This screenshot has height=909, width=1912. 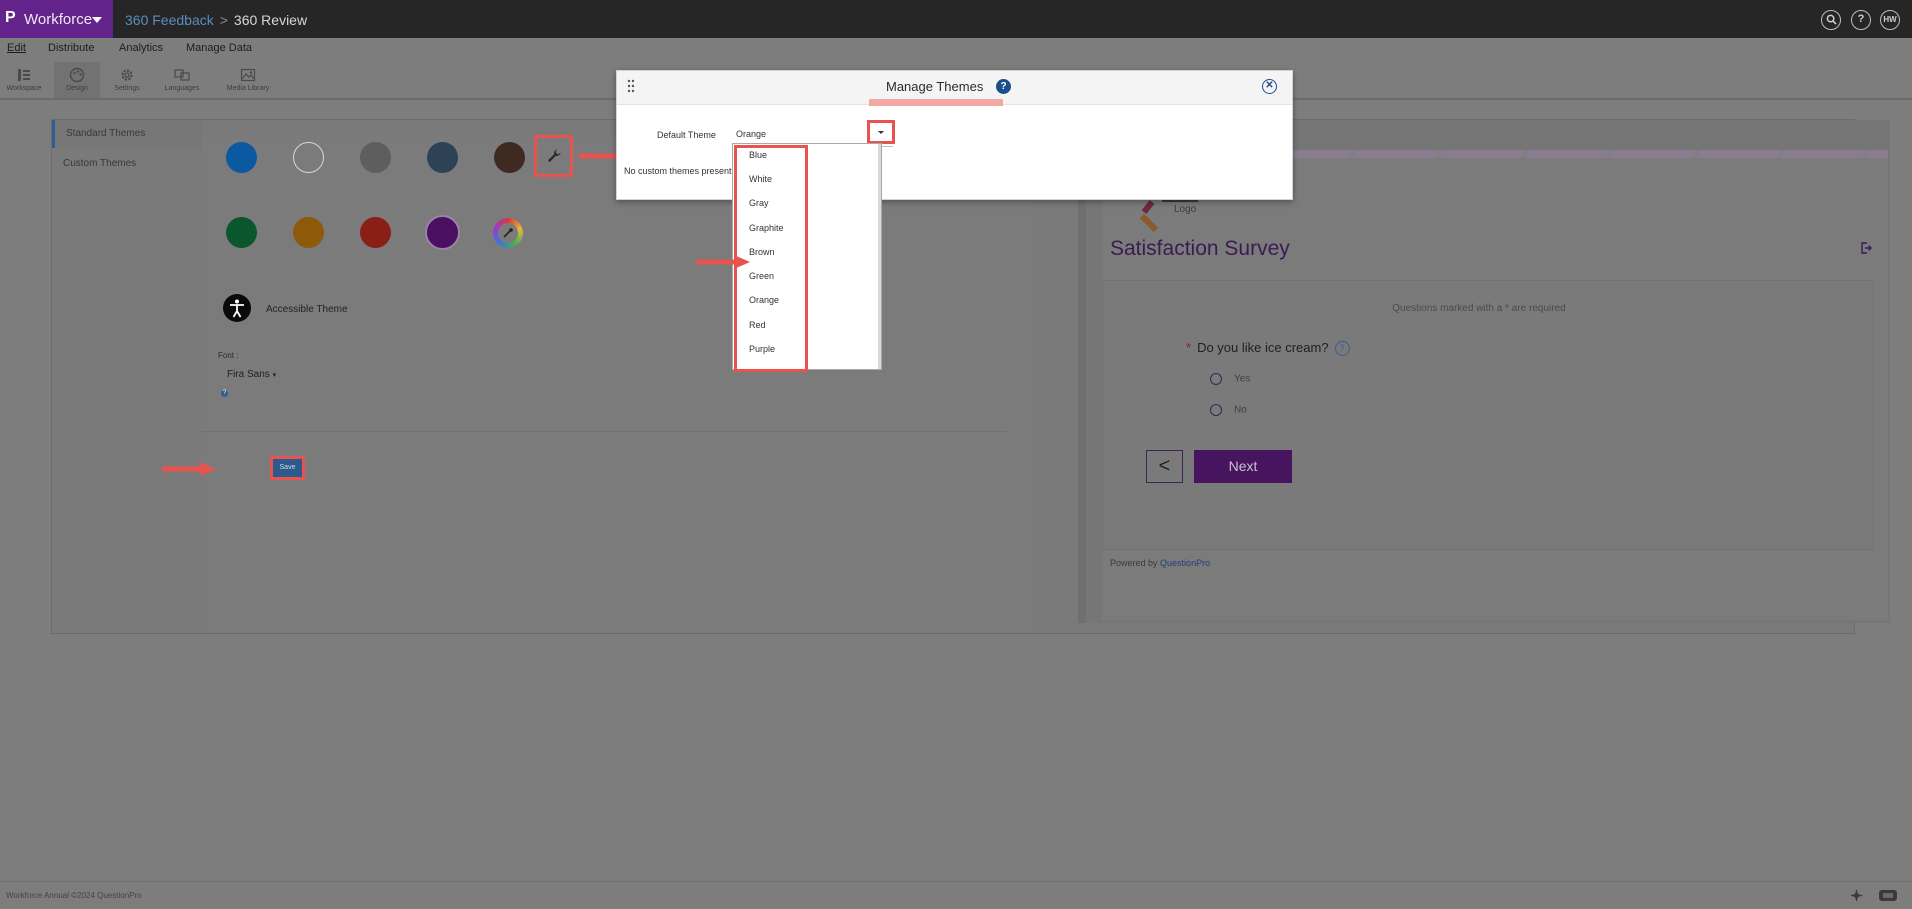 I want to click on option-label: Yes, so click(x=1242, y=379).